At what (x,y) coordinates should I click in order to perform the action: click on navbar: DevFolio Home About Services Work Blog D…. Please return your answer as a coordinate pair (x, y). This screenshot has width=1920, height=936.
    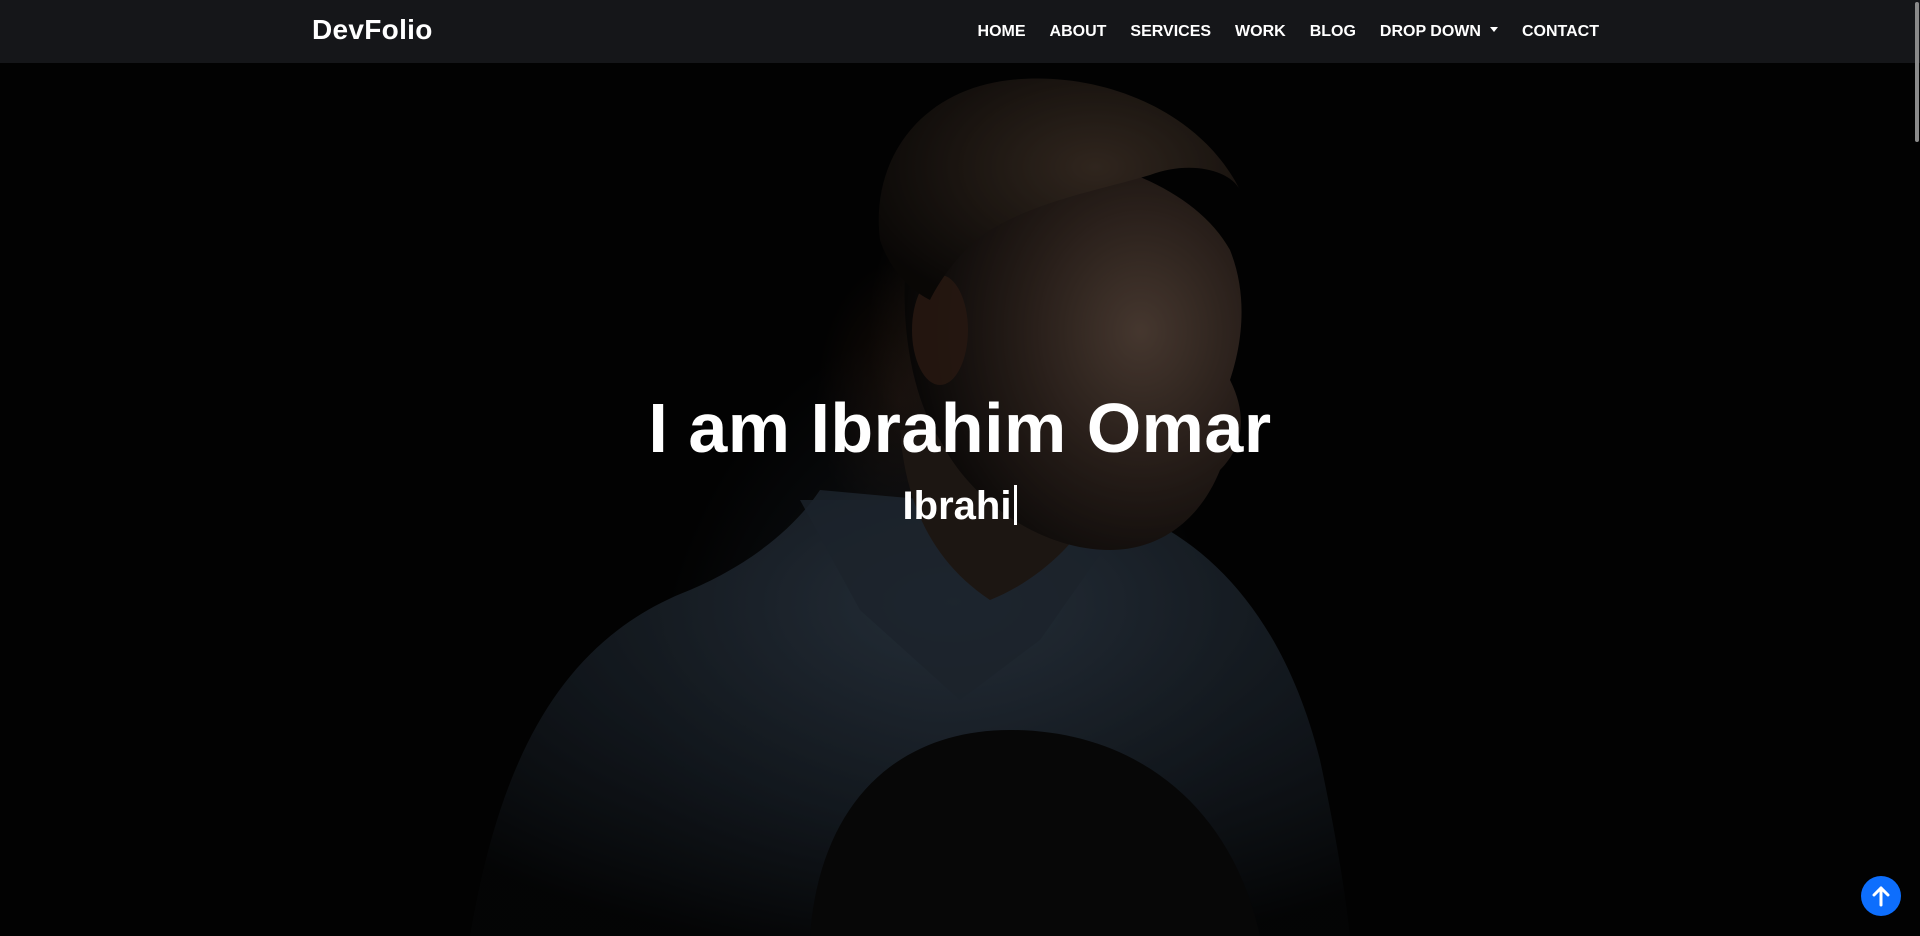
    Looking at the image, I should click on (960, 31).